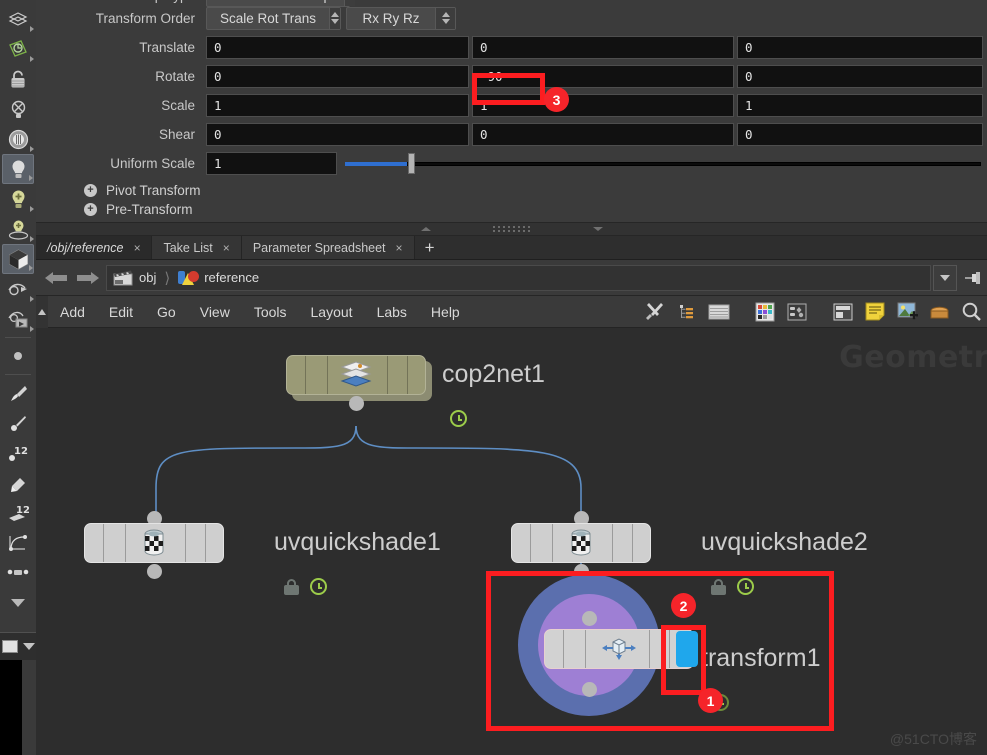  Describe the element at coordinates (663, 163) in the screenshot. I see `uniform-scale-slider` at that location.